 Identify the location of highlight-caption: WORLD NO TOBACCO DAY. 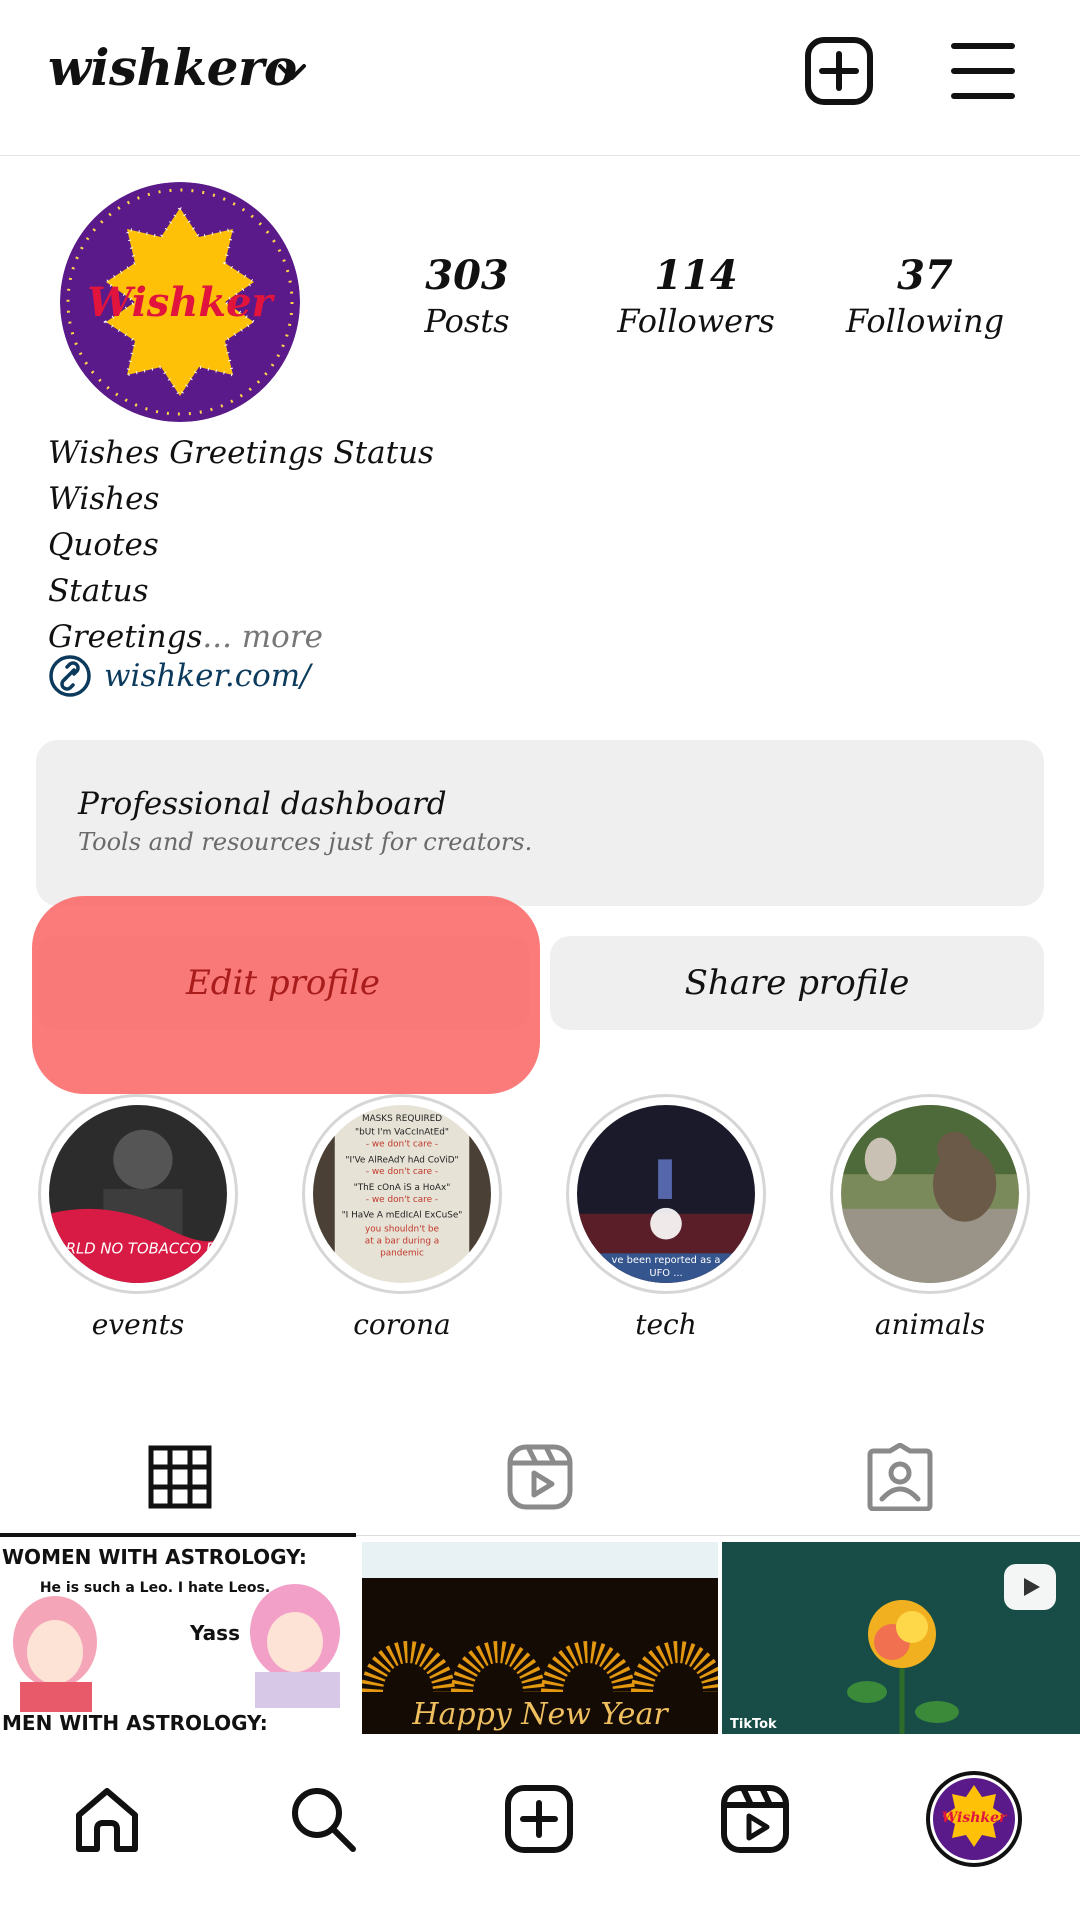
(138, 1248).